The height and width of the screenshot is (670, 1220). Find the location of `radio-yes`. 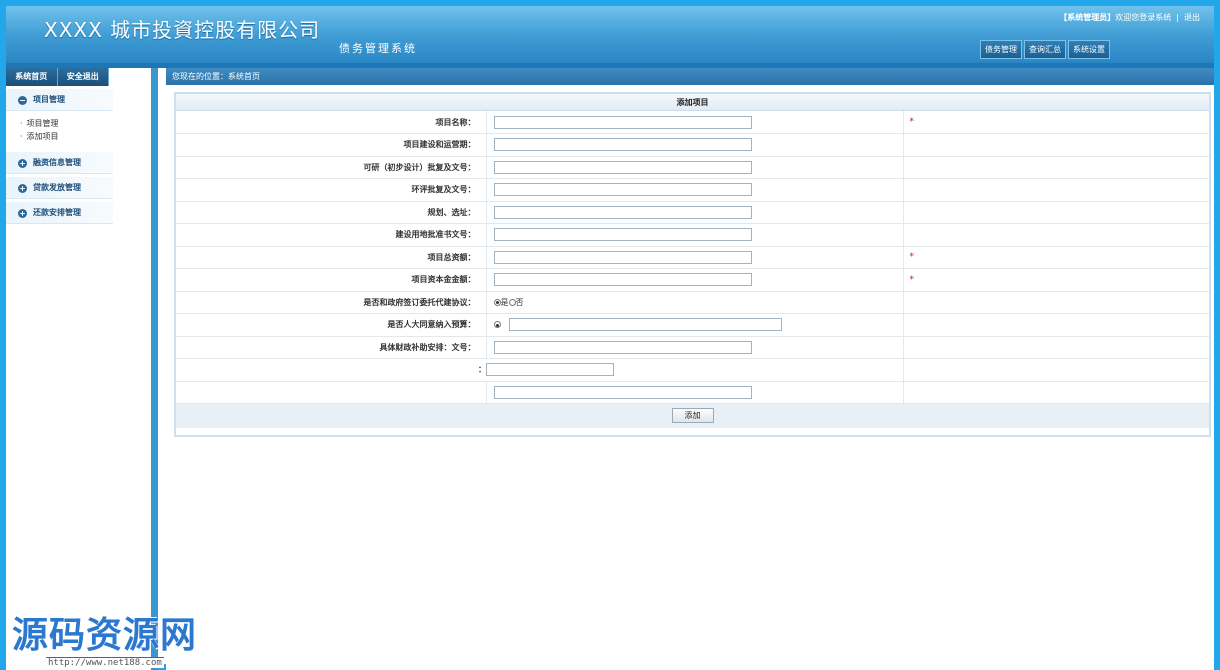

radio-yes is located at coordinates (497, 302).